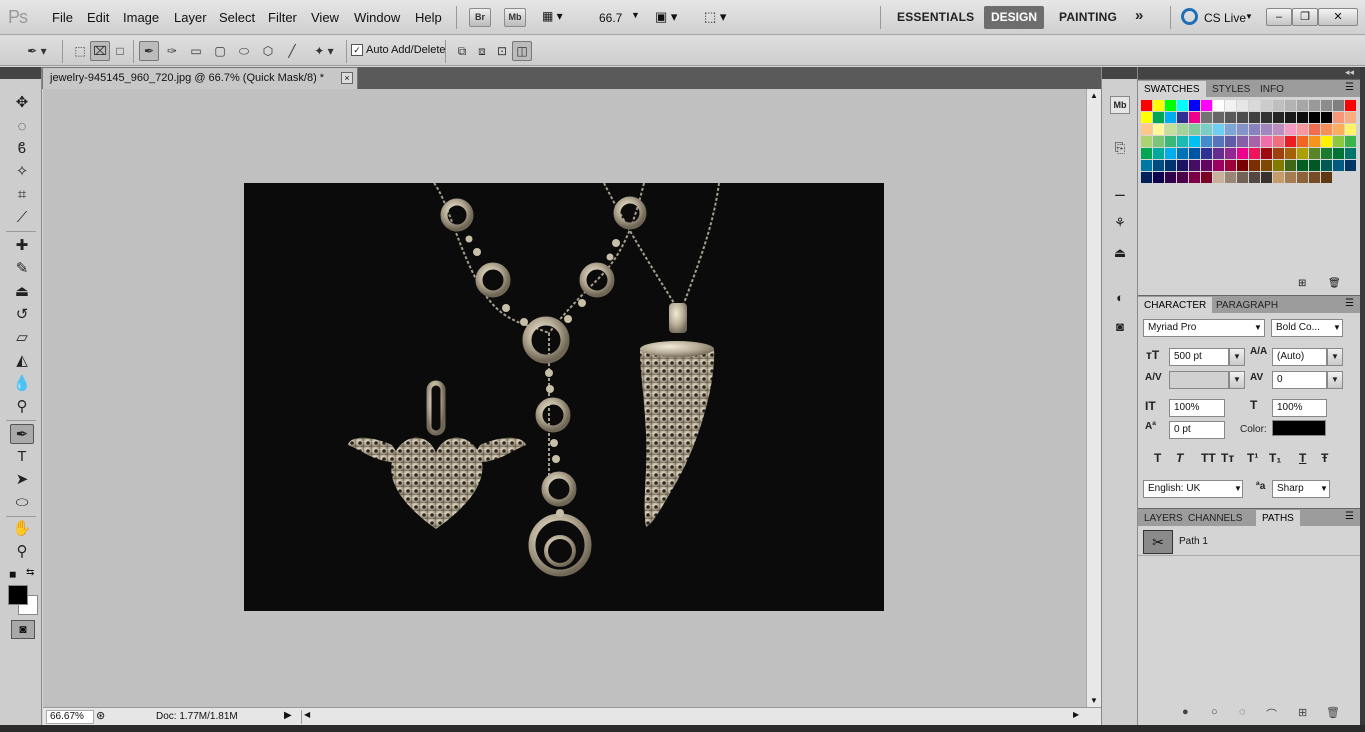 The image size is (1365, 732). What do you see at coordinates (100, 51) in the screenshot?
I see `paths-mode-icon: ⌧` at bounding box center [100, 51].